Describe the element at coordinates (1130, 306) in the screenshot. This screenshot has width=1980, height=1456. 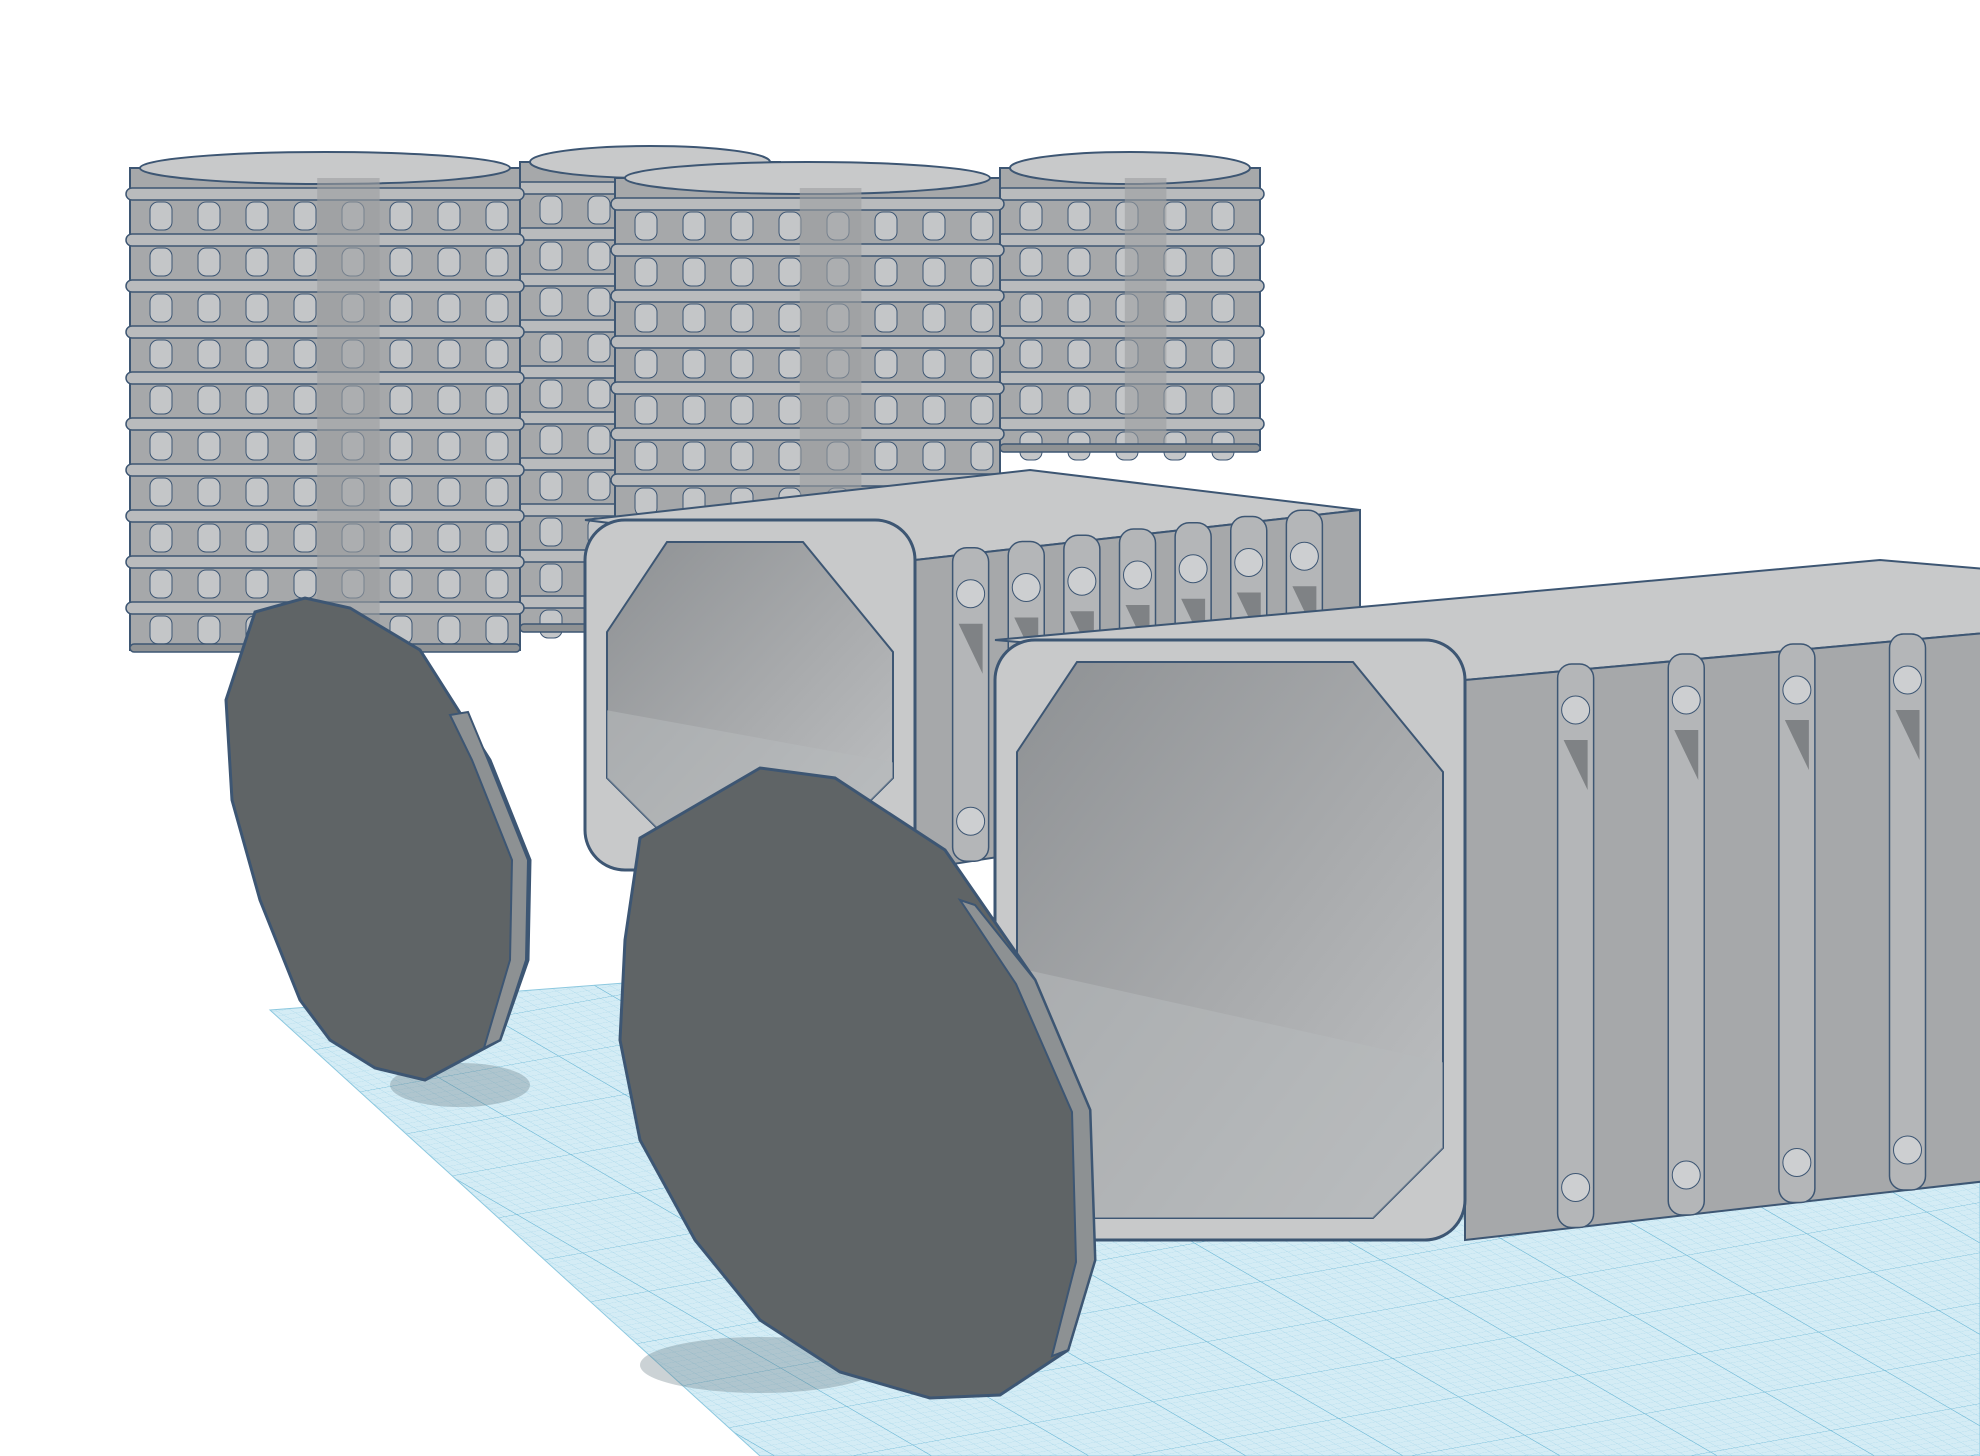
I see `stacked-segment-column` at that location.